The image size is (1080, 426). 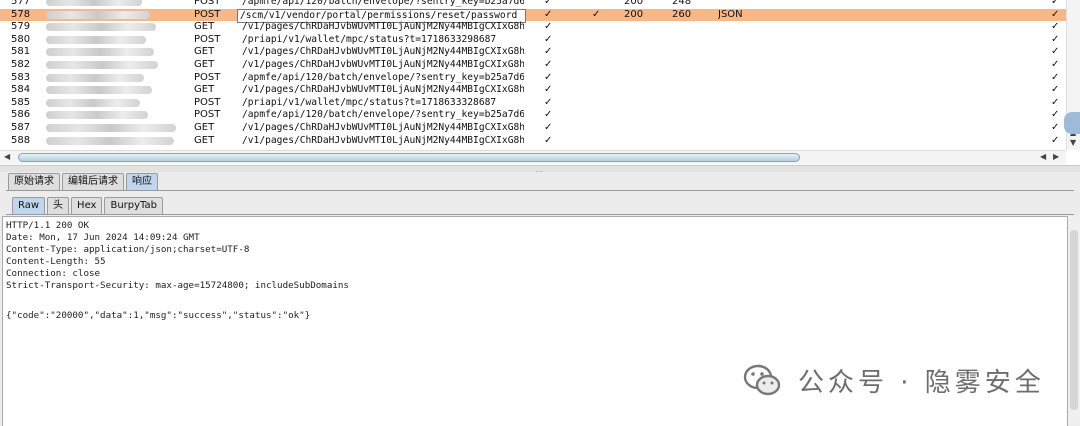 What do you see at coordinates (93, 181) in the screenshot?
I see `tab-message-1: 编辑后请求` at bounding box center [93, 181].